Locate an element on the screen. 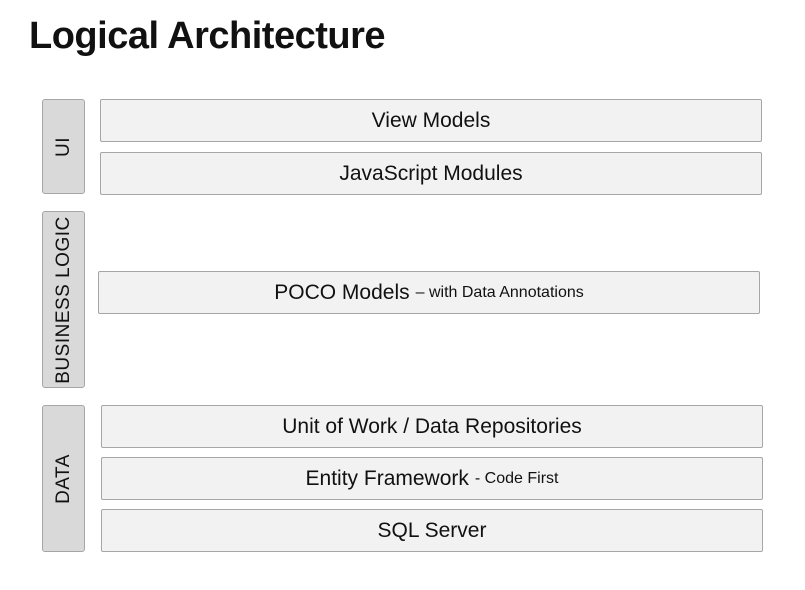 Image resolution: width=805 pixels, height=590 pixels. diagram-title: Logical Architecture is located at coordinates (207, 36).